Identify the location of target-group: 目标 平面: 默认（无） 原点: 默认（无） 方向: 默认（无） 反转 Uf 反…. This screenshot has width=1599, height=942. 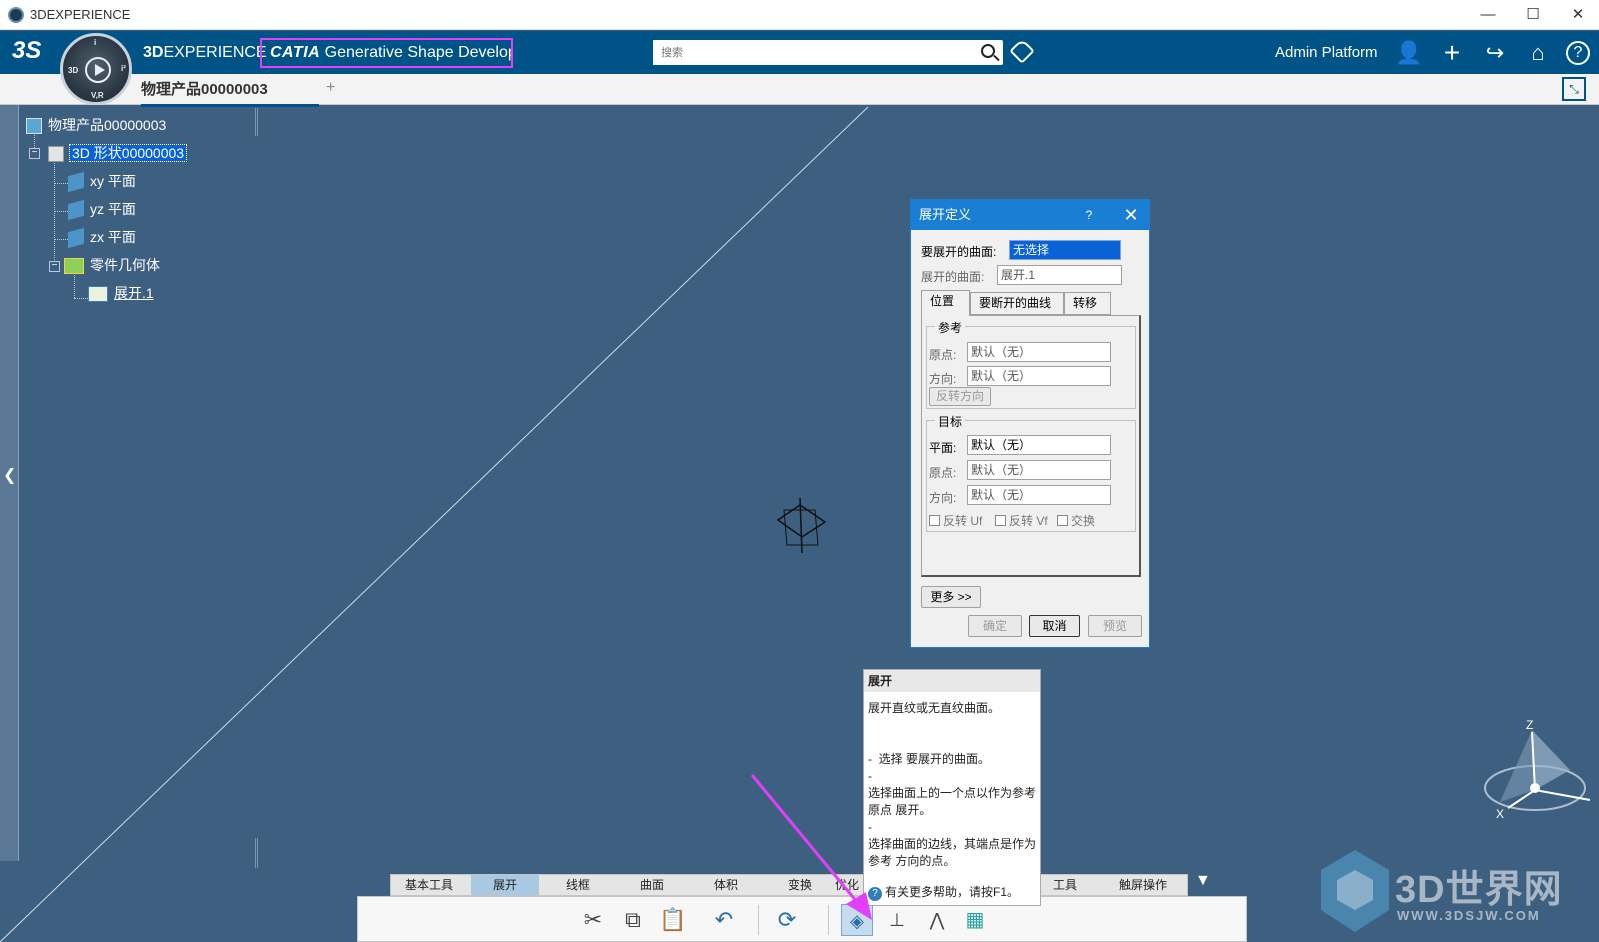
(1031, 472).